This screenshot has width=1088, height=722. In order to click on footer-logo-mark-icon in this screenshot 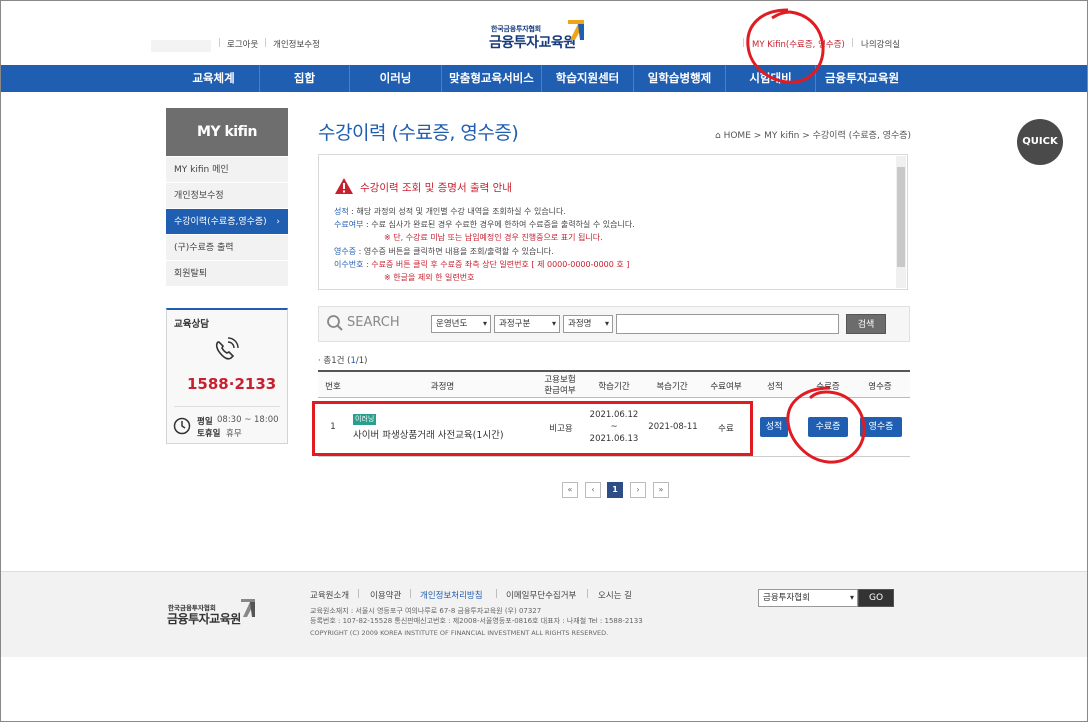, I will do `click(248, 608)`.